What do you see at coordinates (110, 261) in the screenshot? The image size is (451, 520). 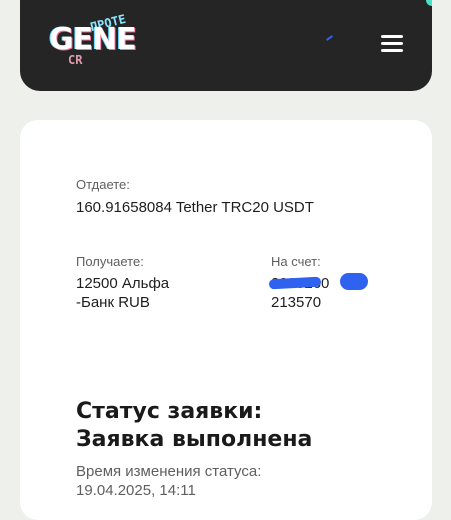 I see `receive-label: Получаете:` at bounding box center [110, 261].